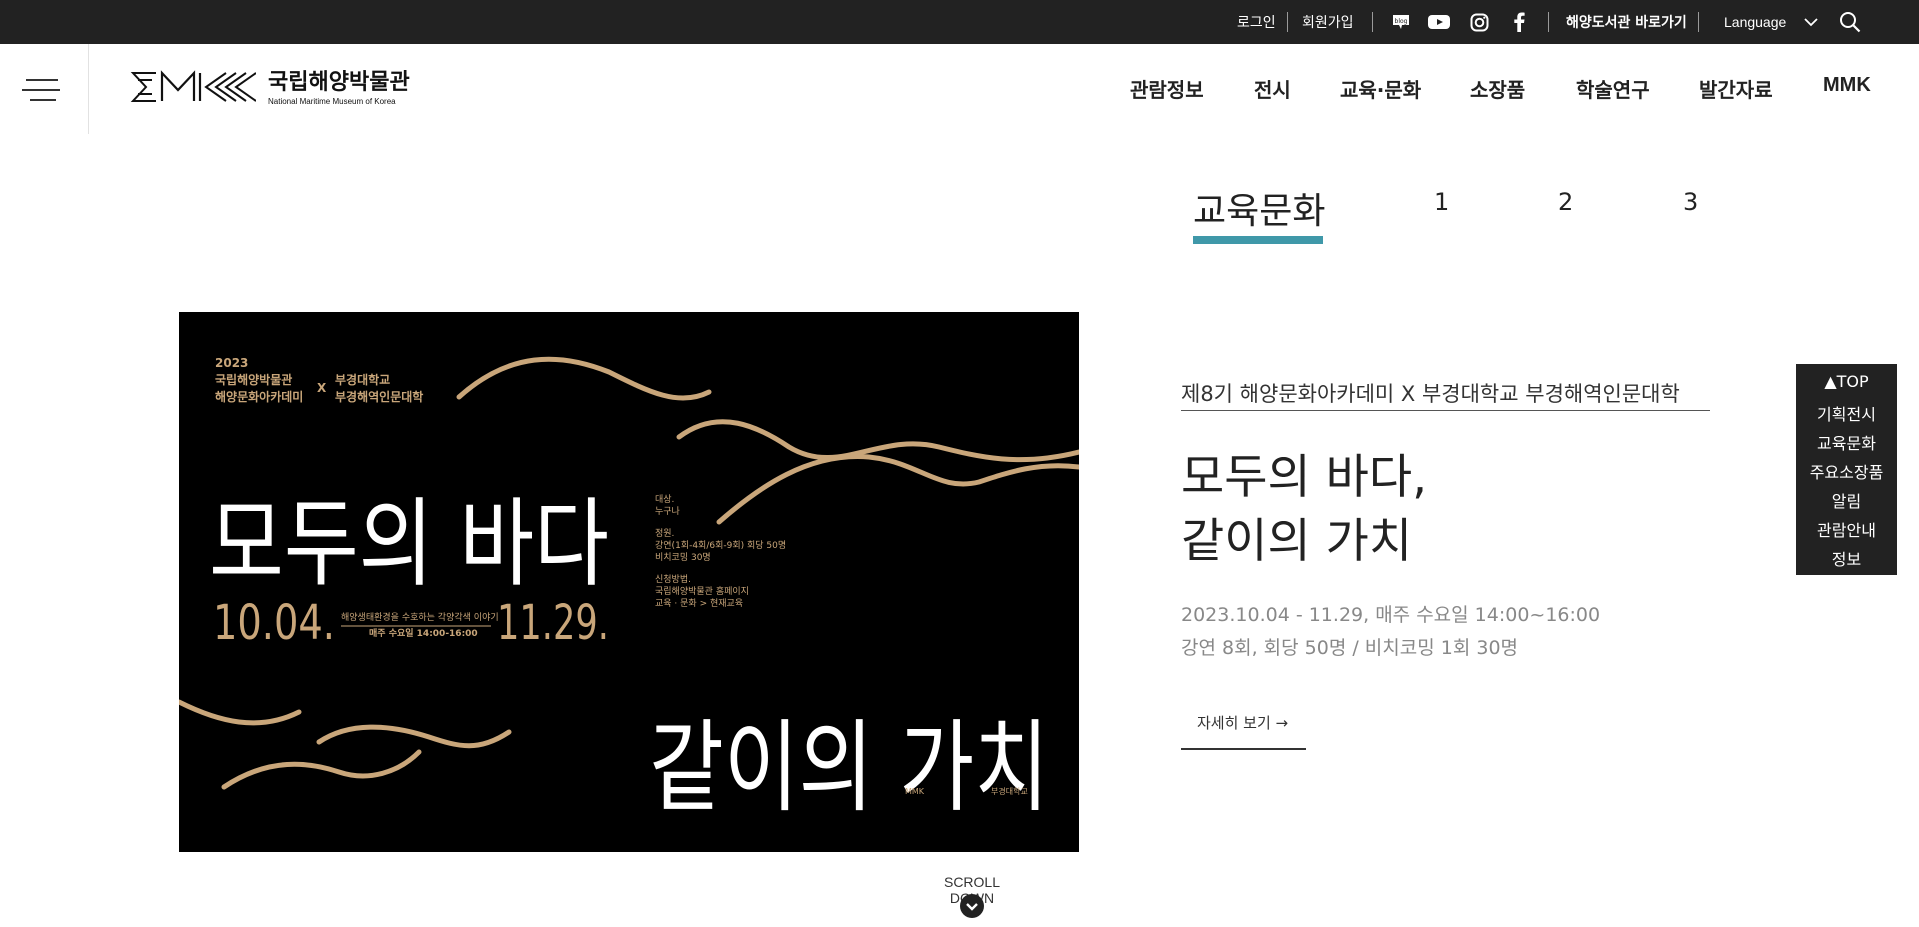 This screenshot has height=927, width=1919. I want to click on quick-menu: ▲TOP 기획전시 교육문화 주요소장품 알림 관람안내 정보, so click(1846, 469).